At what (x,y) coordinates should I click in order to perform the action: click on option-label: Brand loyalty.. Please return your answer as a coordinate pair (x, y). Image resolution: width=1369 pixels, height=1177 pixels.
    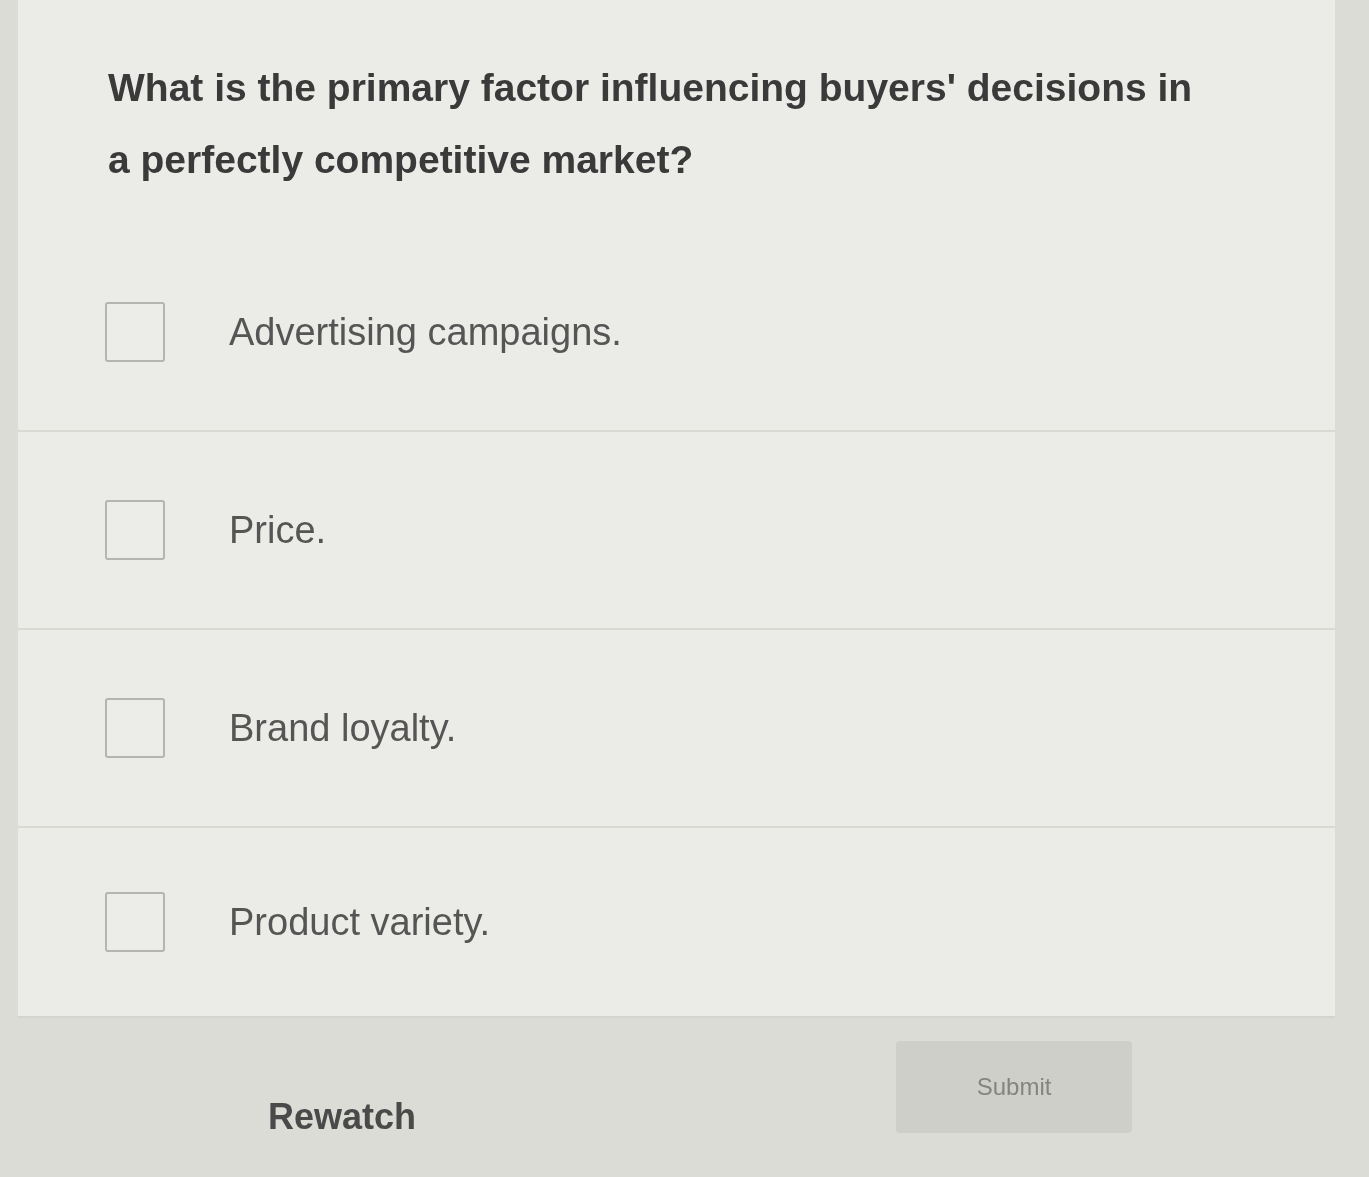
    Looking at the image, I should click on (343, 728).